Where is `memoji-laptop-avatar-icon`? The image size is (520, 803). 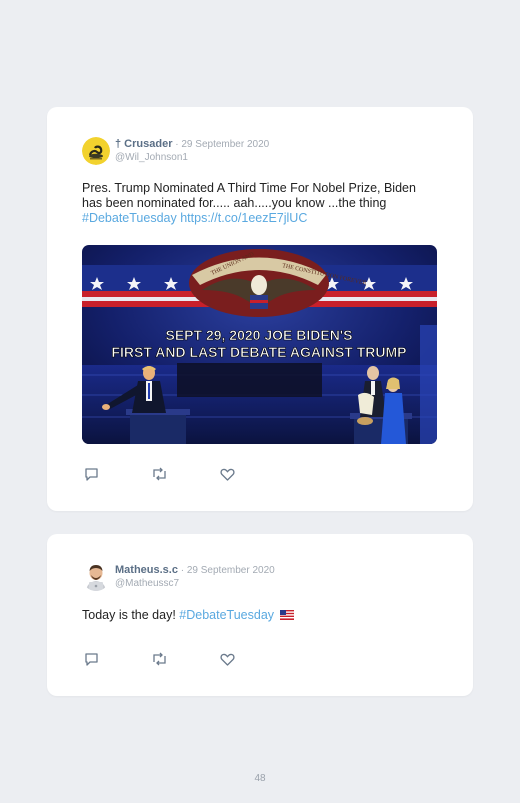
memoji-laptop-avatar-icon is located at coordinates (96, 577).